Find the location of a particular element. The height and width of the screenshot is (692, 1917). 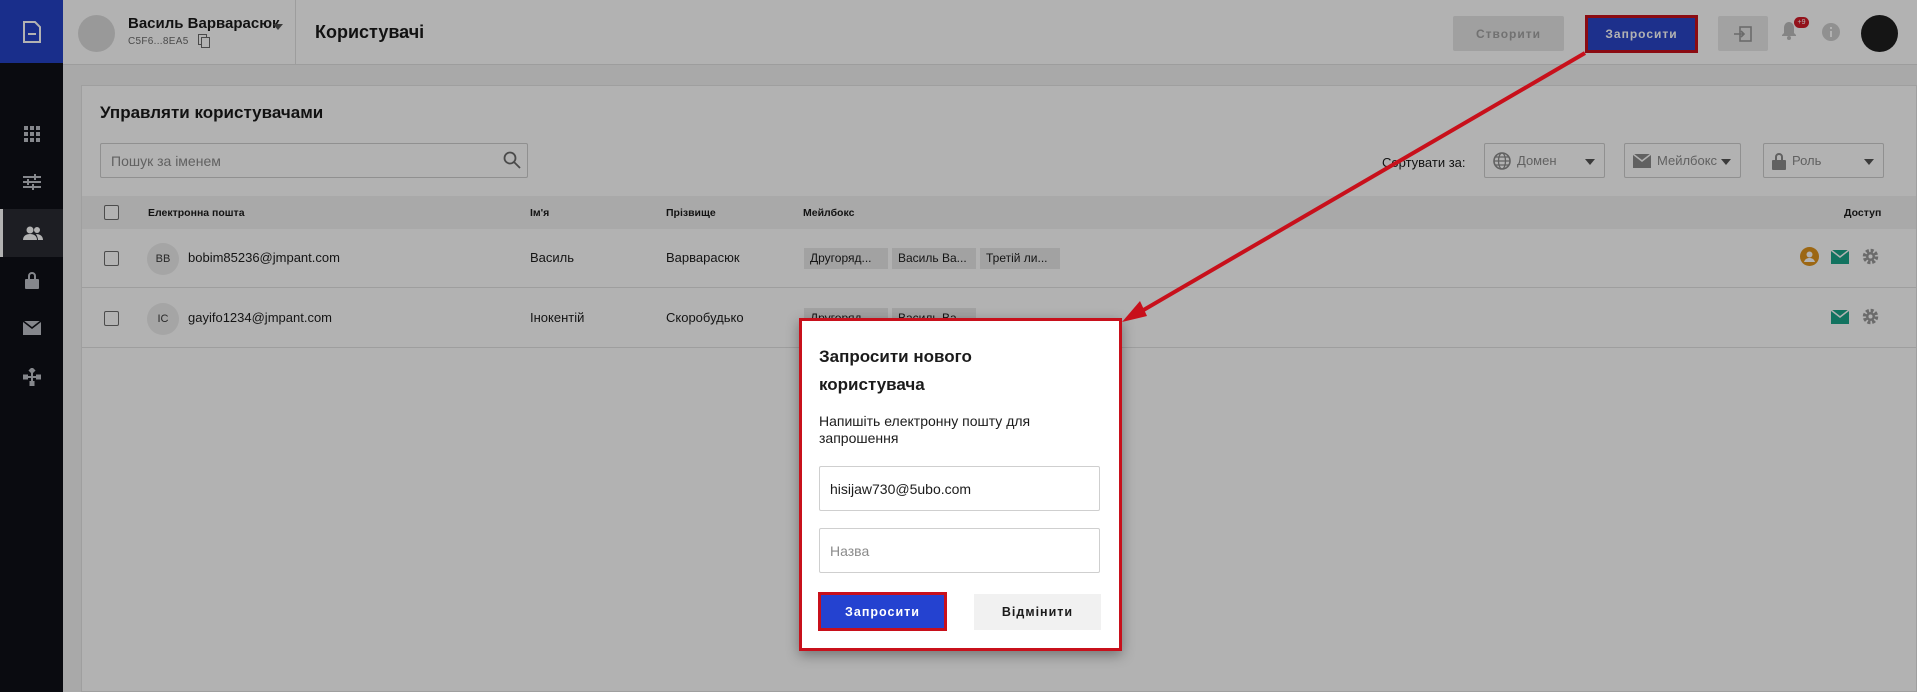

submit-invite-button: Запросити is located at coordinates (882, 611).